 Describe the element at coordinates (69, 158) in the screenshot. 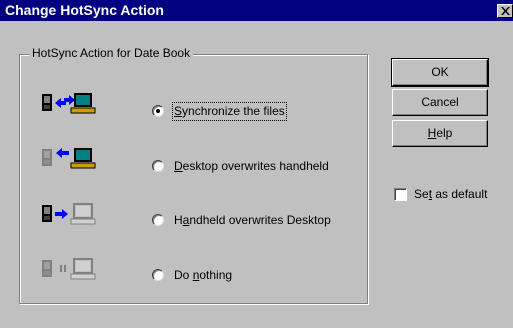

I see `desktop-to-handheld-icon` at that location.